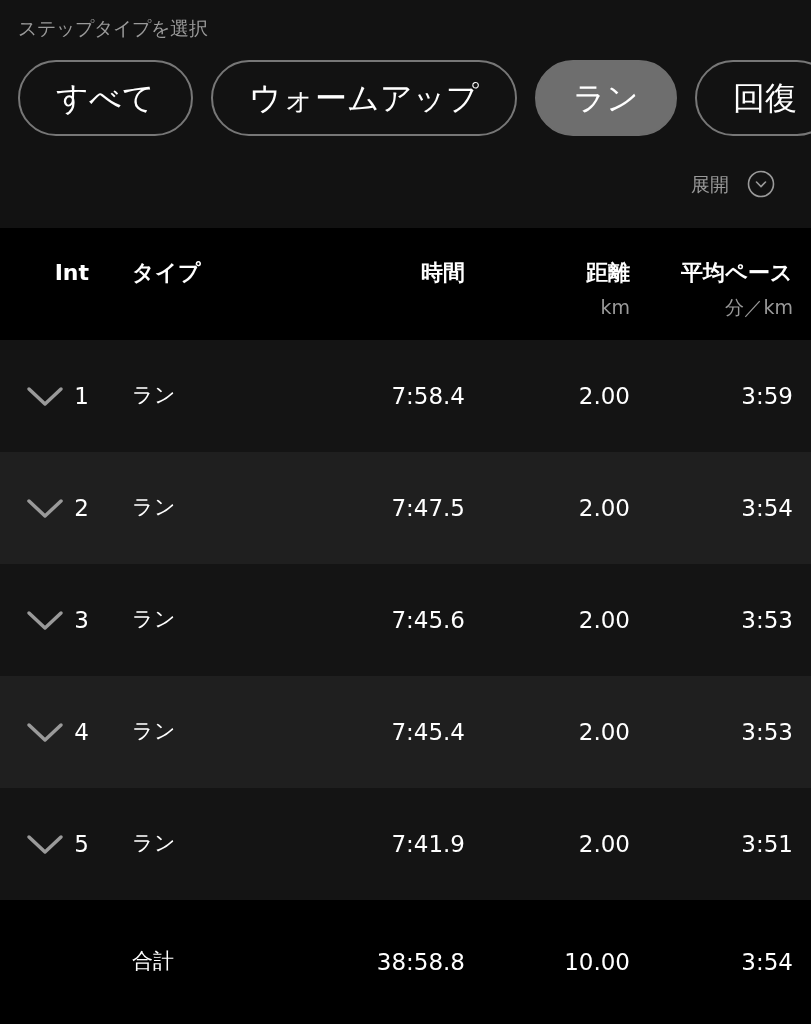 The width and height of the screenshot is (811, 1024). What do you see at coordinates (608, 273) in the screenshot?
I see `column-header: 距離` at bounding box center [608, 273].